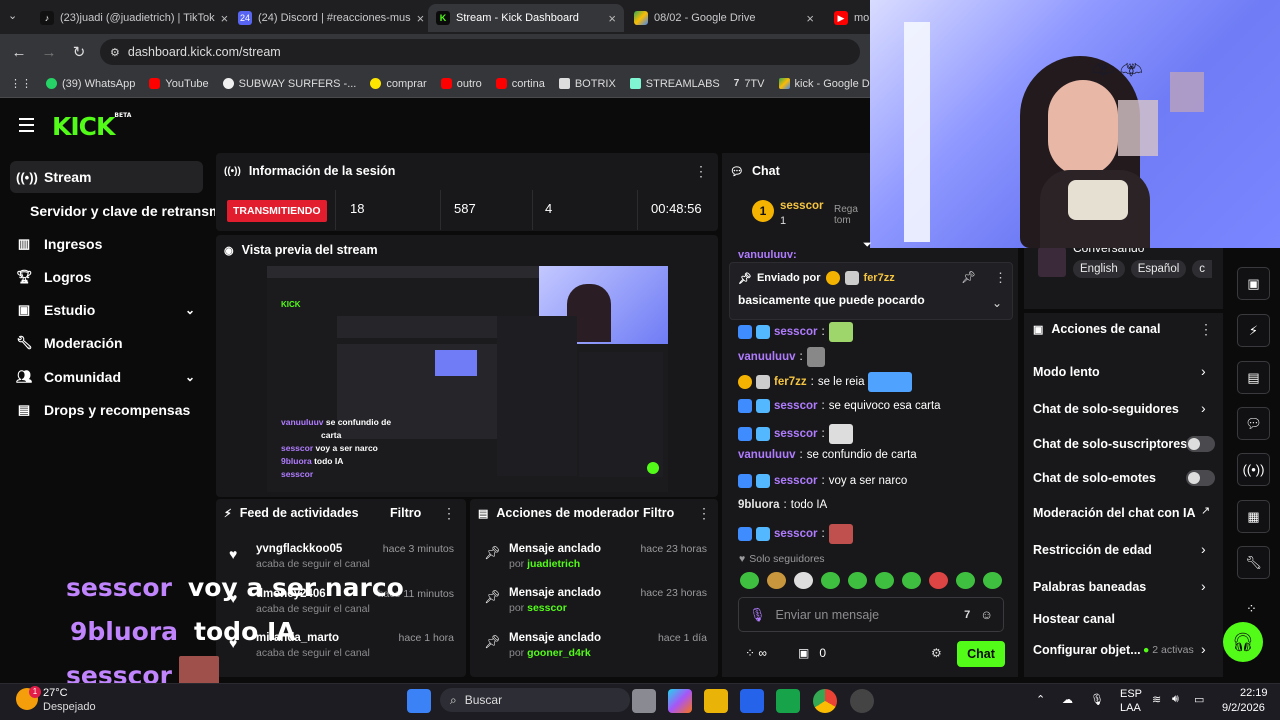  Describe the element at coordinates (1200, 444) in the screenshot. I see `subscribers-only-toggle` at that location.